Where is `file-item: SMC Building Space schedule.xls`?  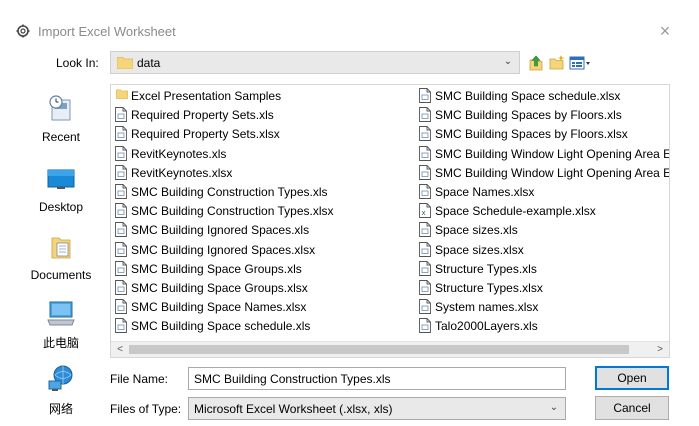
file-item: SMC Building Space schedule.xls is located at coordinates (263, 325).